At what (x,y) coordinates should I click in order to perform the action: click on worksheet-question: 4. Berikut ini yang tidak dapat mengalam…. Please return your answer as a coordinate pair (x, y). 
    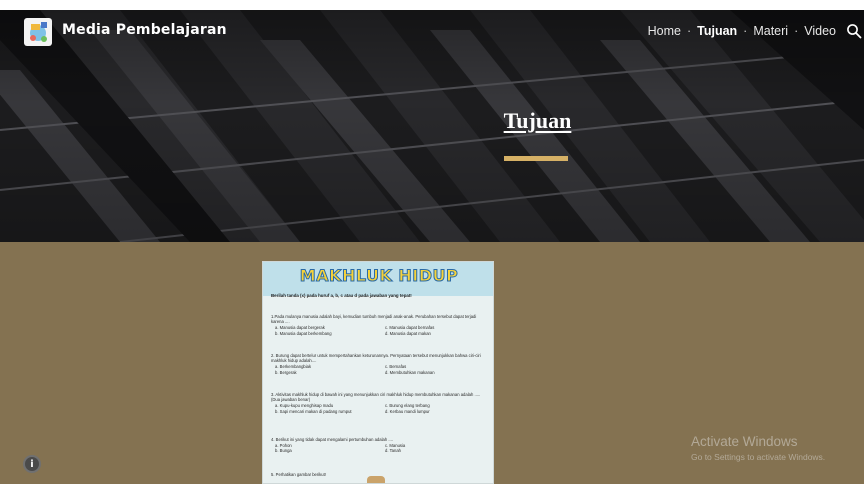
    Looking at the image, I should click on (380, 445).